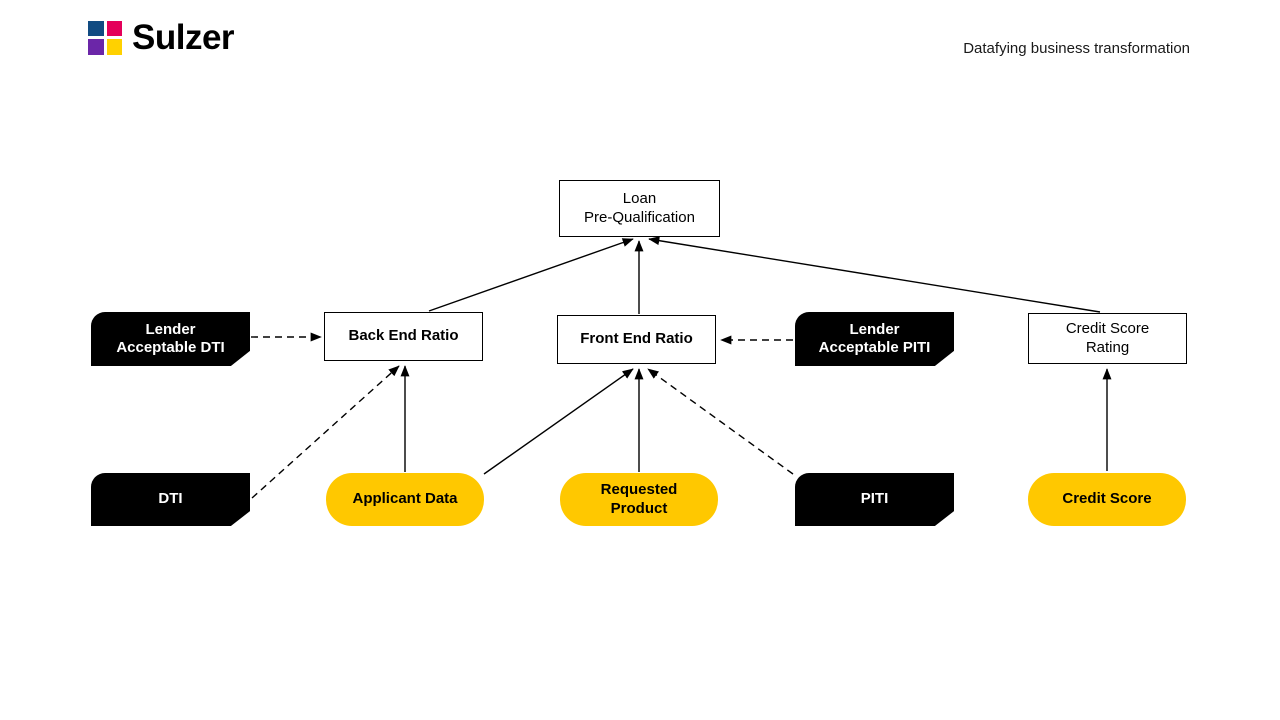 This screenshot has width=1280, height=720. I want to click on node-front_ratio: Front End Ratio, so click(636, 339).